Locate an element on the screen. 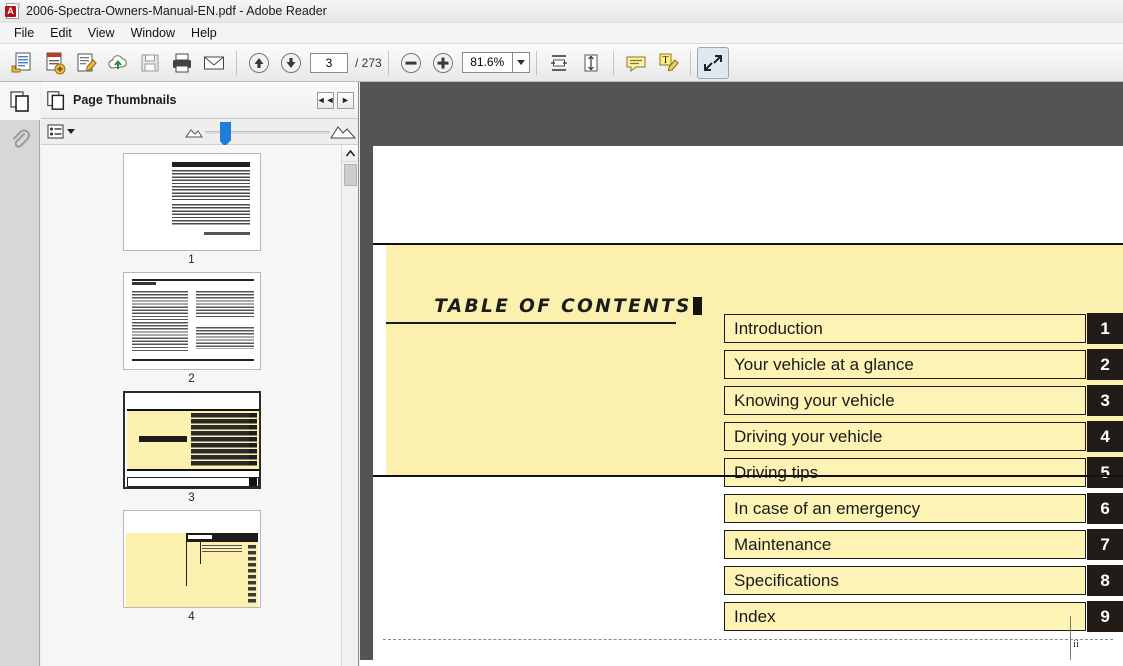  create-pdf-button is located at coordinates (22, 63).